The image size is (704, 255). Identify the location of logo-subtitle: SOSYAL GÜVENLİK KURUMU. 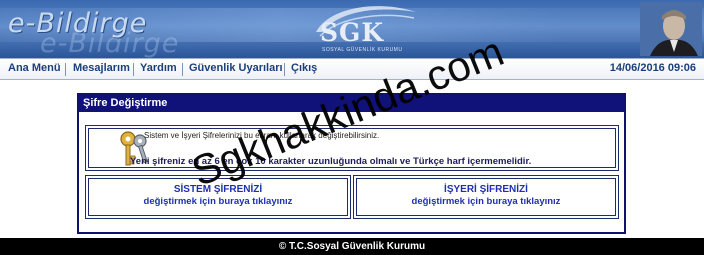
(362, 50).